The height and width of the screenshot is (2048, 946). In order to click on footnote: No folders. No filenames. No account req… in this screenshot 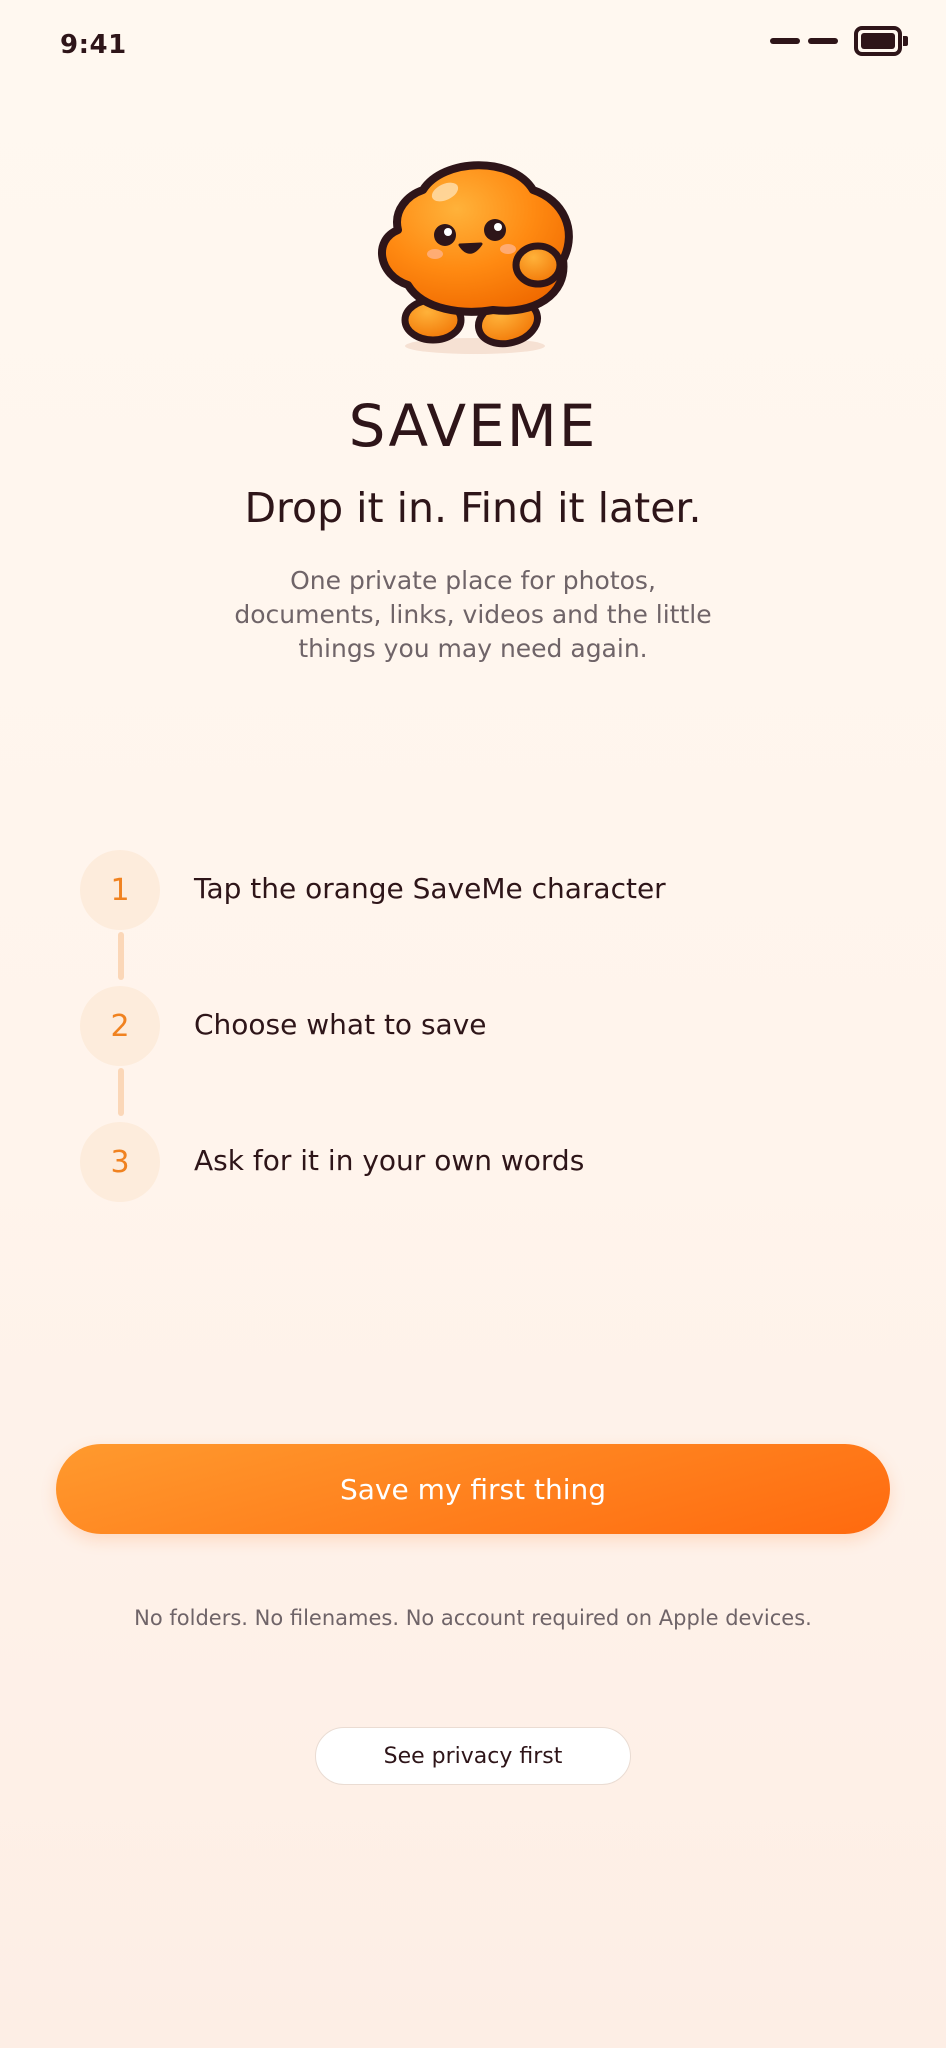, I will do `click(473, 1618)`.